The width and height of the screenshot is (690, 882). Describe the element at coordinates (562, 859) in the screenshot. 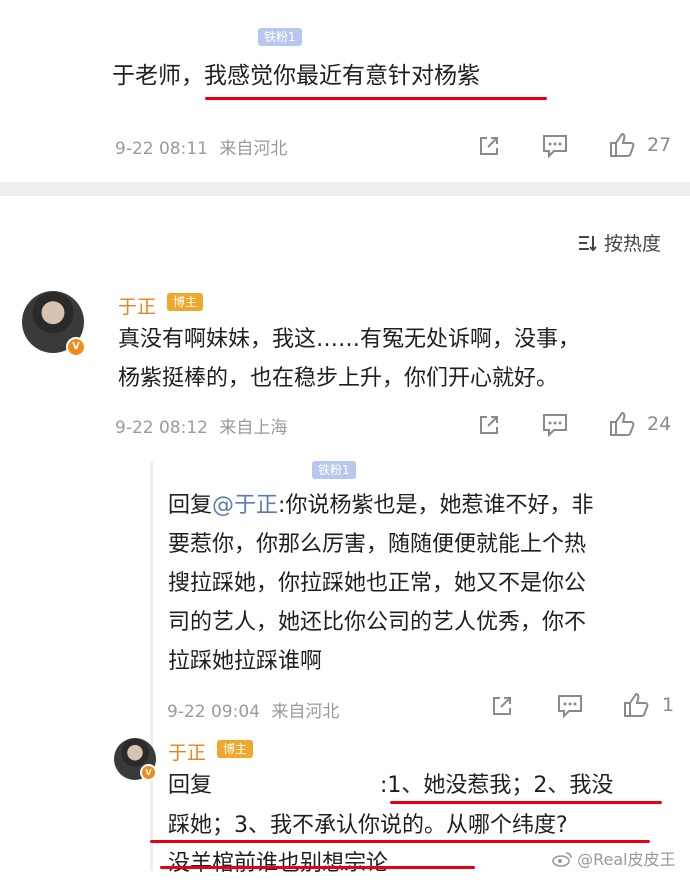

I see `weibo-logo-icon` at that location.